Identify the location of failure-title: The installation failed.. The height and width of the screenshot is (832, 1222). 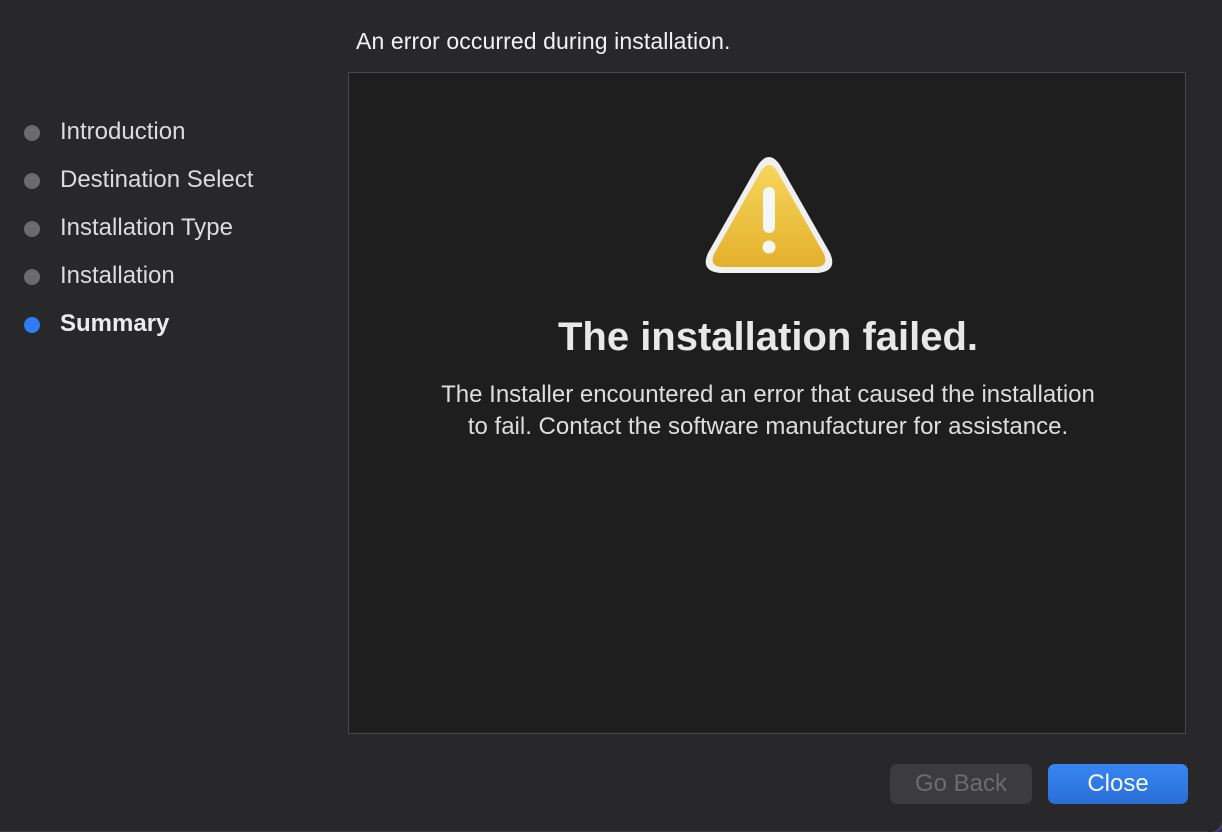
(768, 337).